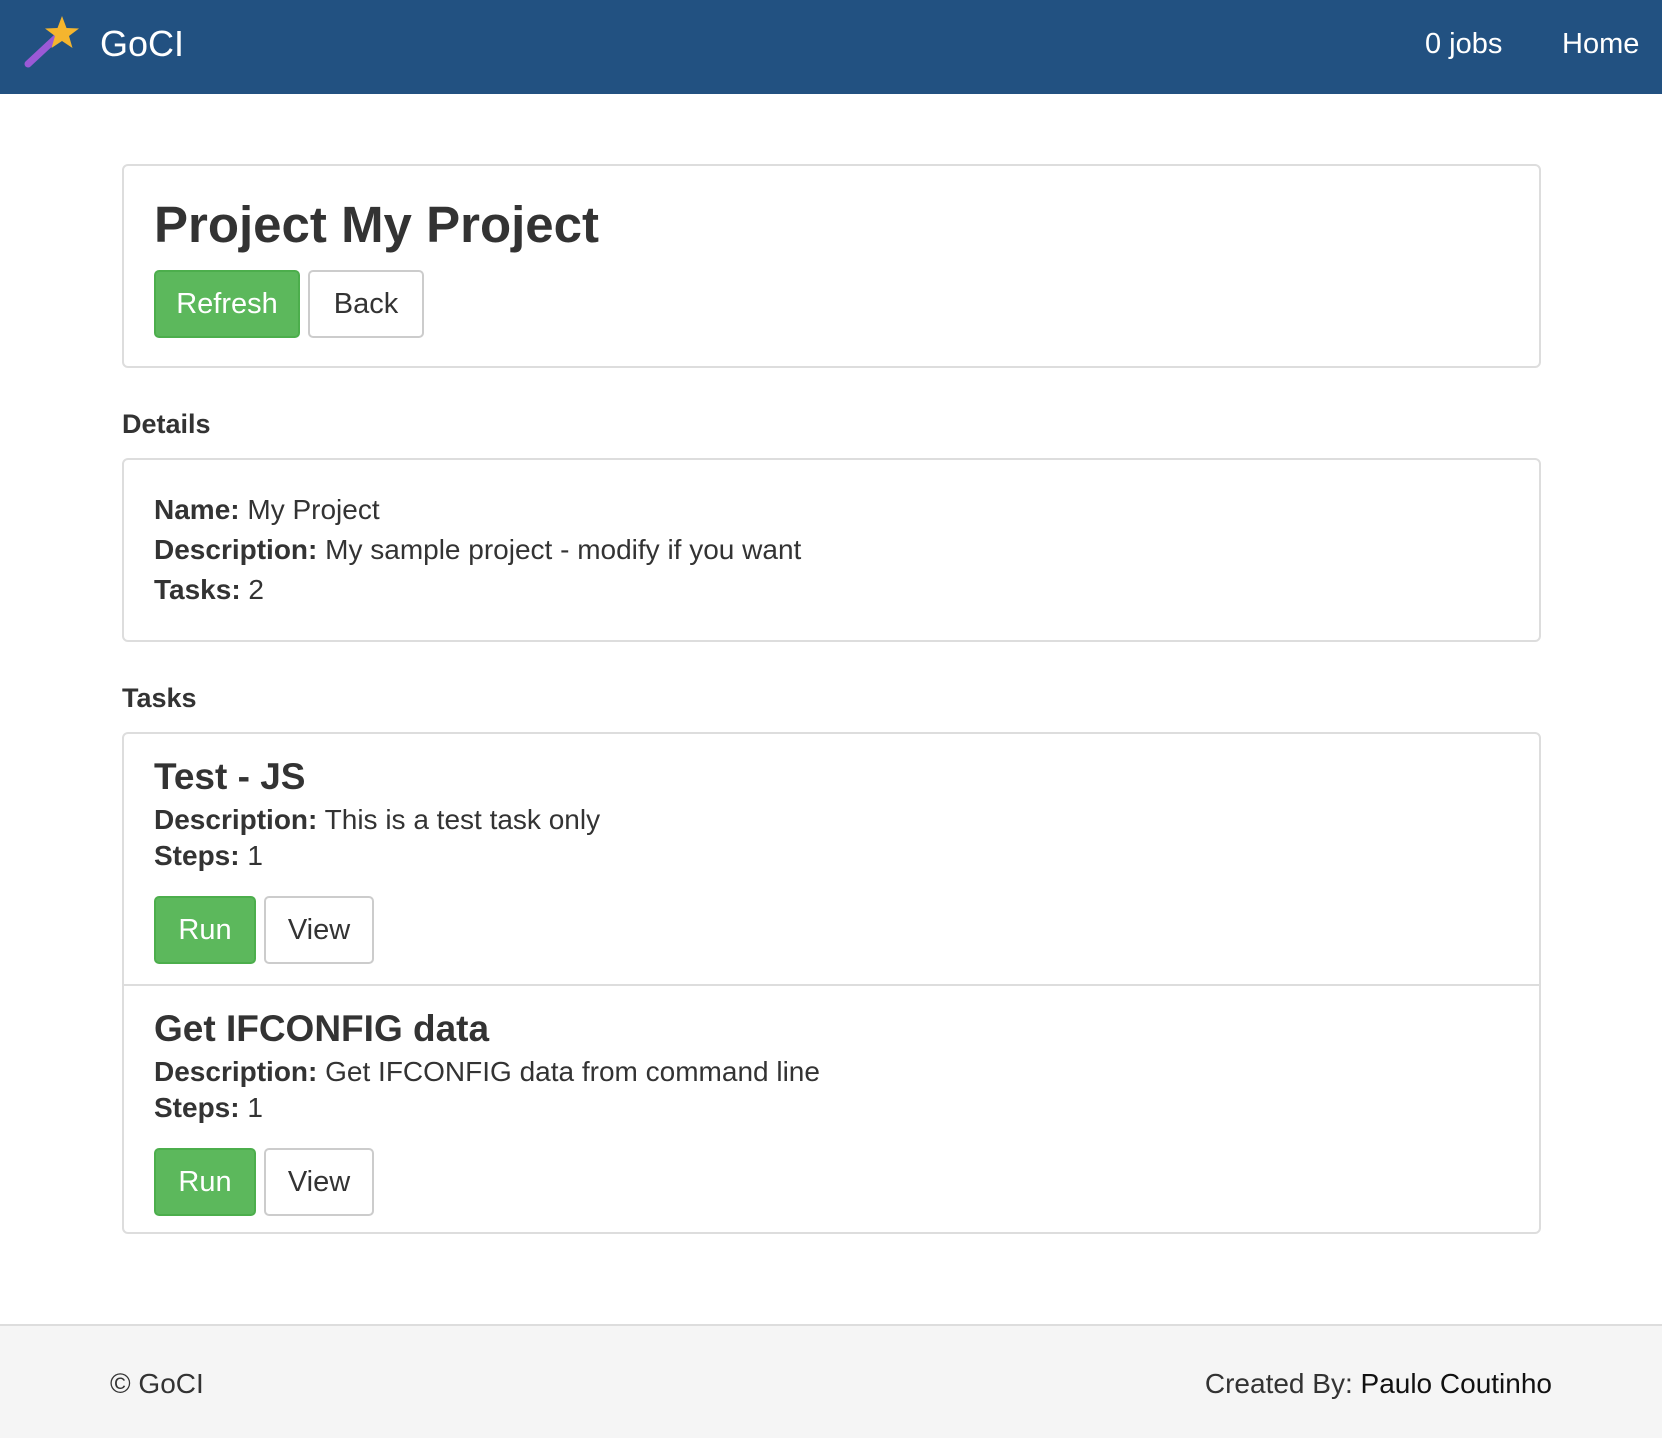  I want to click on page-footer: © GoCI Created By: Paulo Coutinho, so click(831, 1381).